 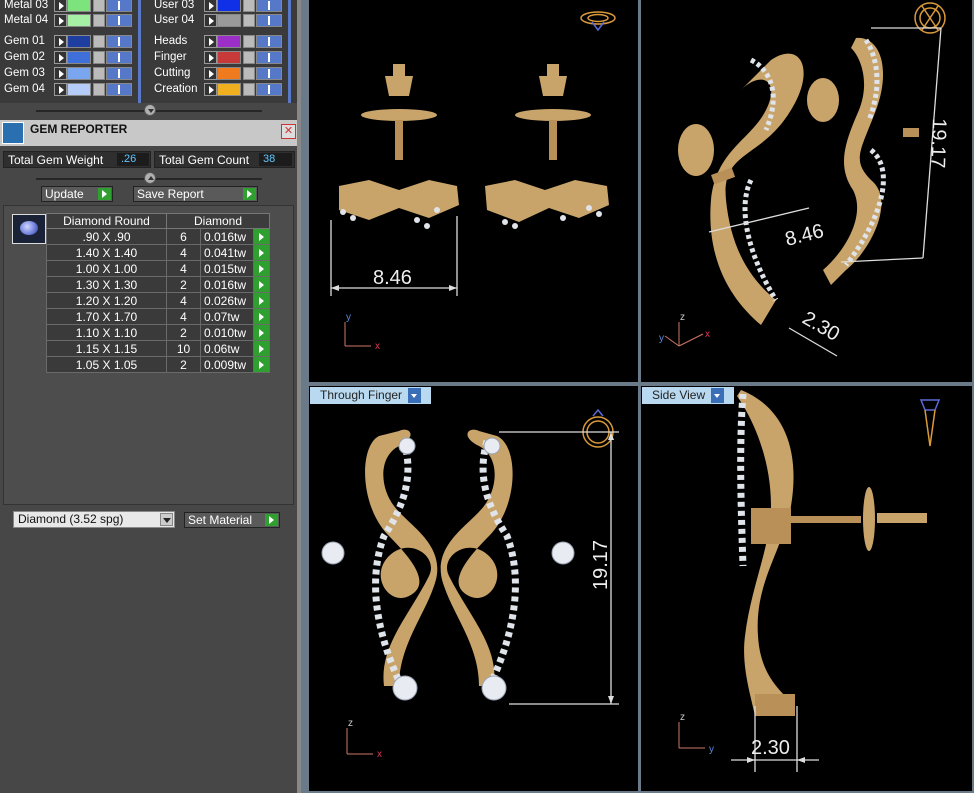 I want to click on table-row: 1.40 X 1.40 4 0.041tw, so click(x=158, y=252).